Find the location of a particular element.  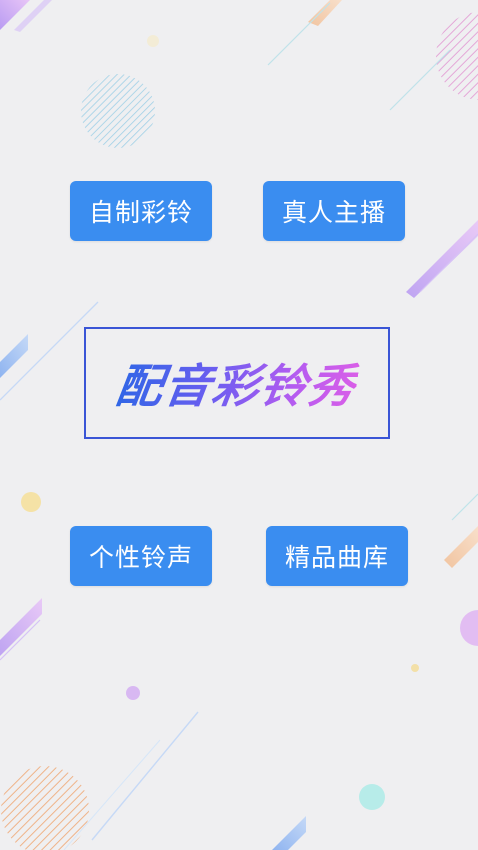

jingpin-quku-button: 精品曲库 is located at coordinates (337, 556).